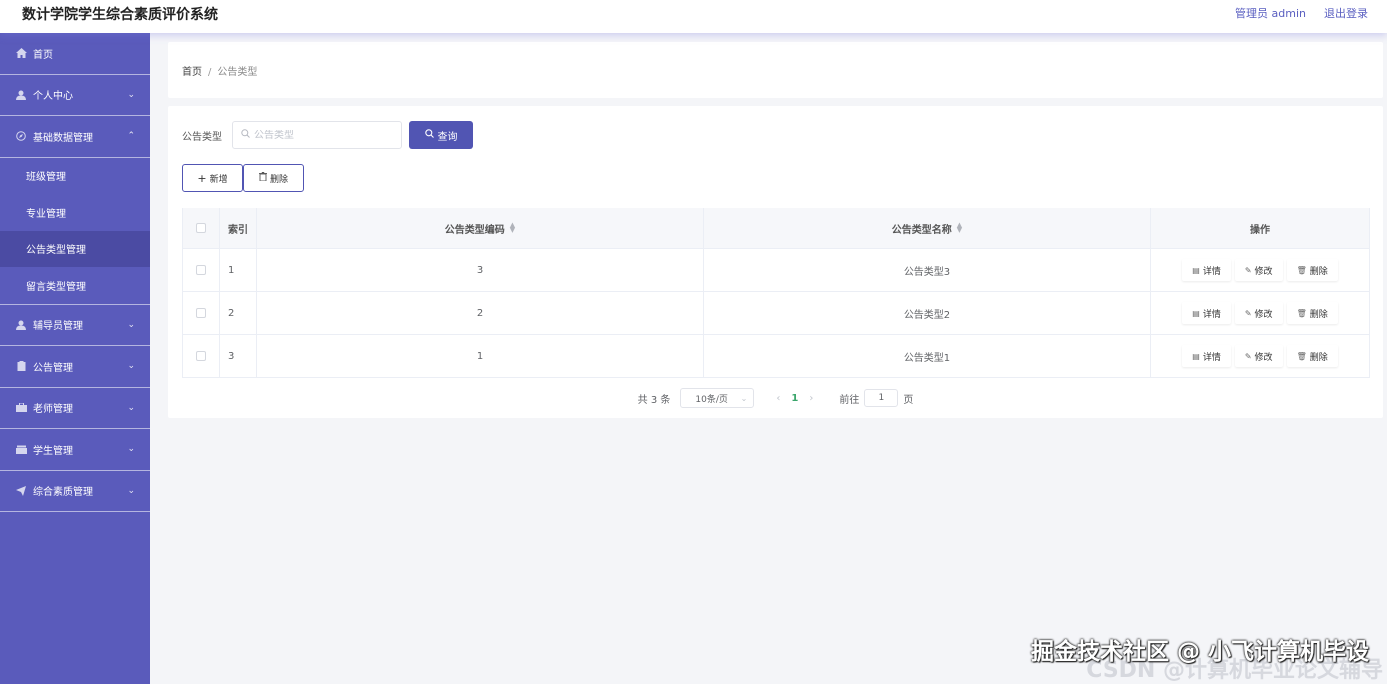  I want to click on sidebar-subitem-message-type: 留言类型管理, so click(75, 285).